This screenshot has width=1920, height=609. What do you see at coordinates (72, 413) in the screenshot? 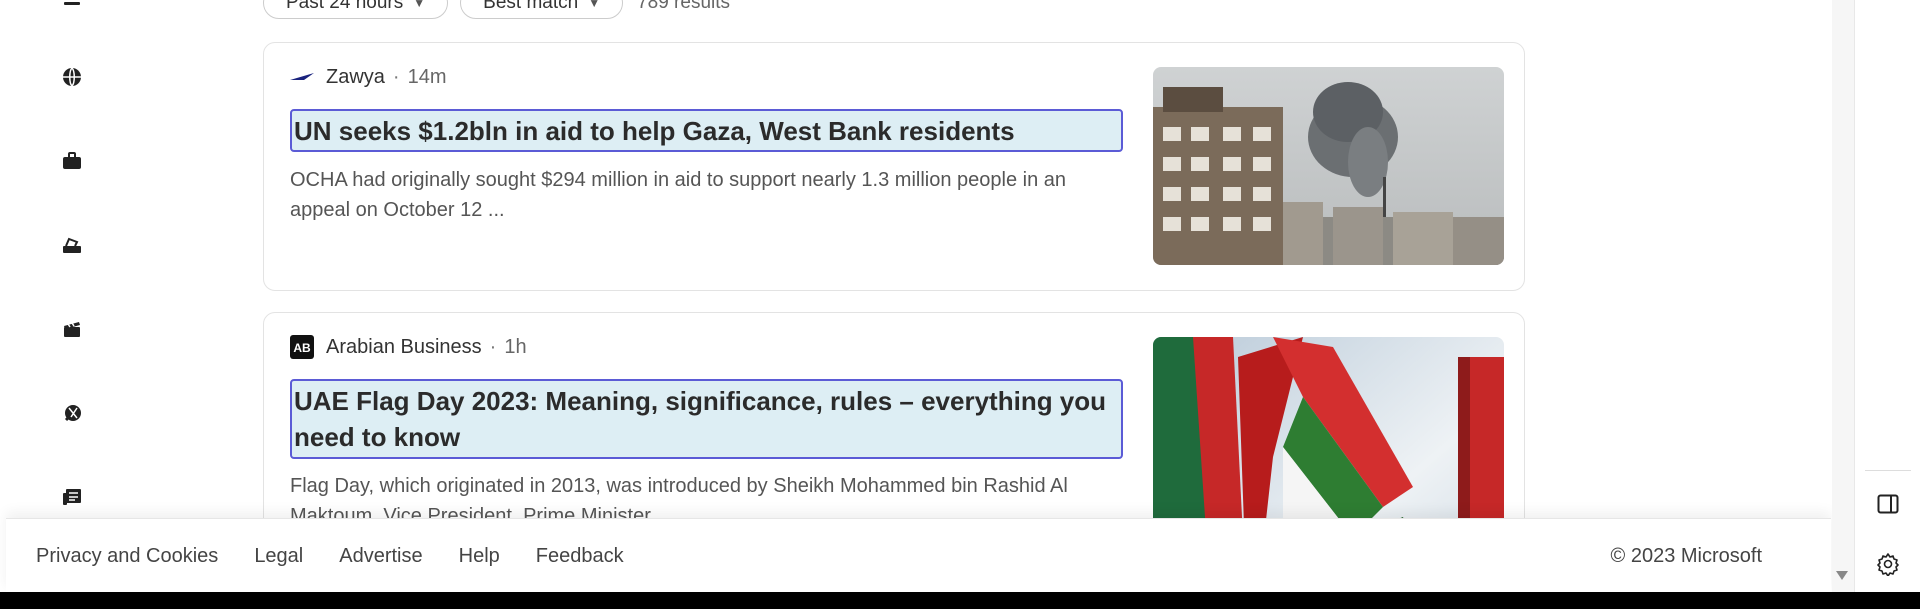
I see `sports-icon` at bounding box center [72, 413].